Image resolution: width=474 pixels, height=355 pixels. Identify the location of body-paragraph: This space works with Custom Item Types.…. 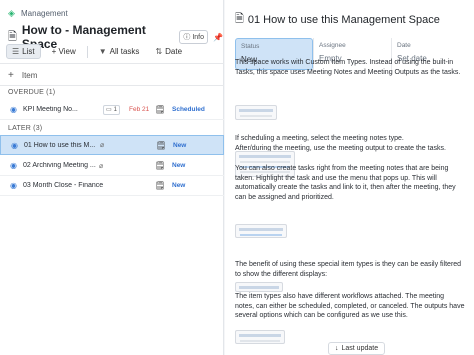
(348, 67).